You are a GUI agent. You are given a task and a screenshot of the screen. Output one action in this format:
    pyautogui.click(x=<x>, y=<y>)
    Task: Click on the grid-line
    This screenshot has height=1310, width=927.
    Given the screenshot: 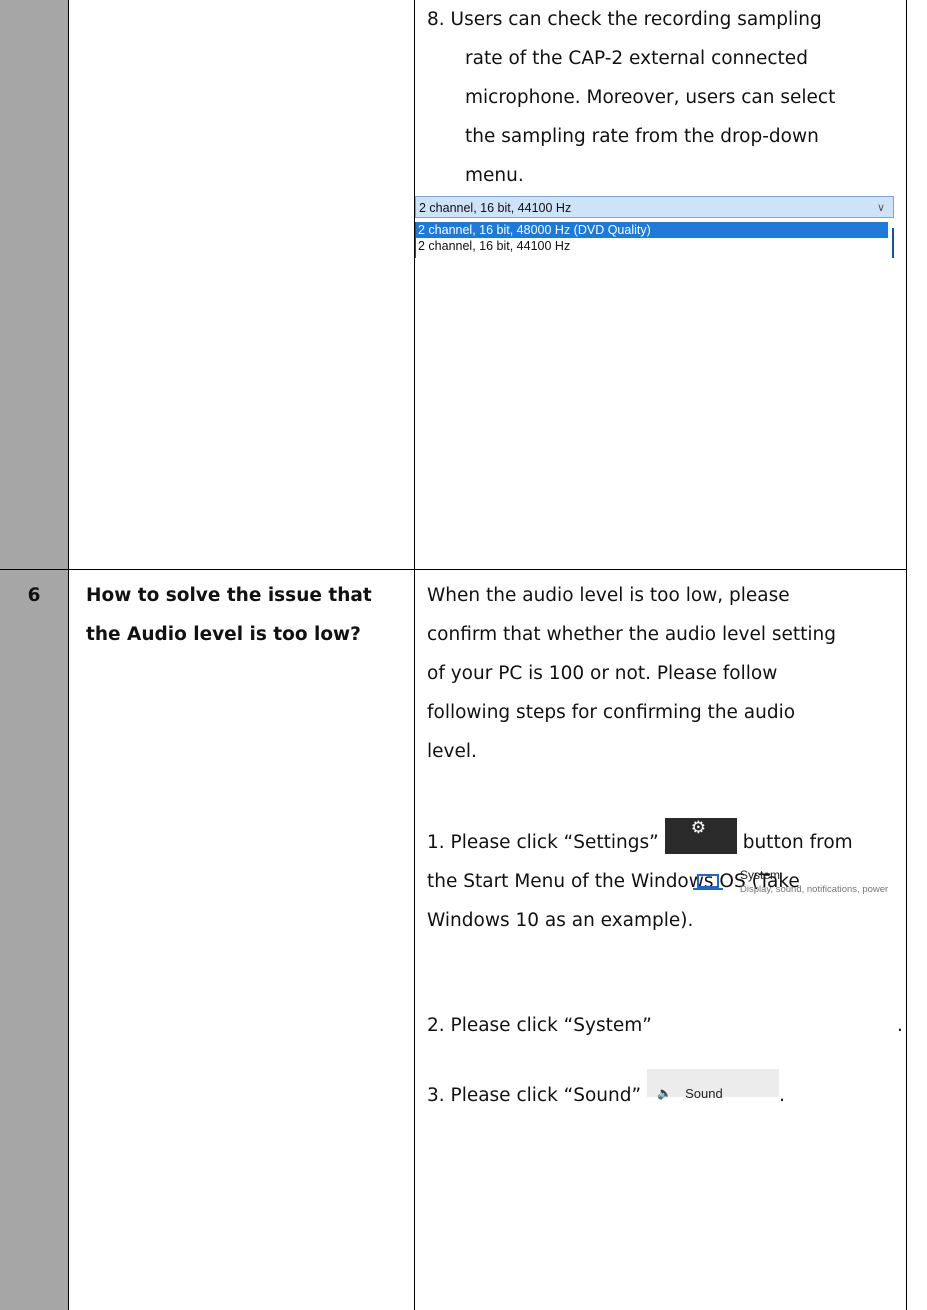 What is the action you would take?
    pyautogui.click(x=68, y=655)
    